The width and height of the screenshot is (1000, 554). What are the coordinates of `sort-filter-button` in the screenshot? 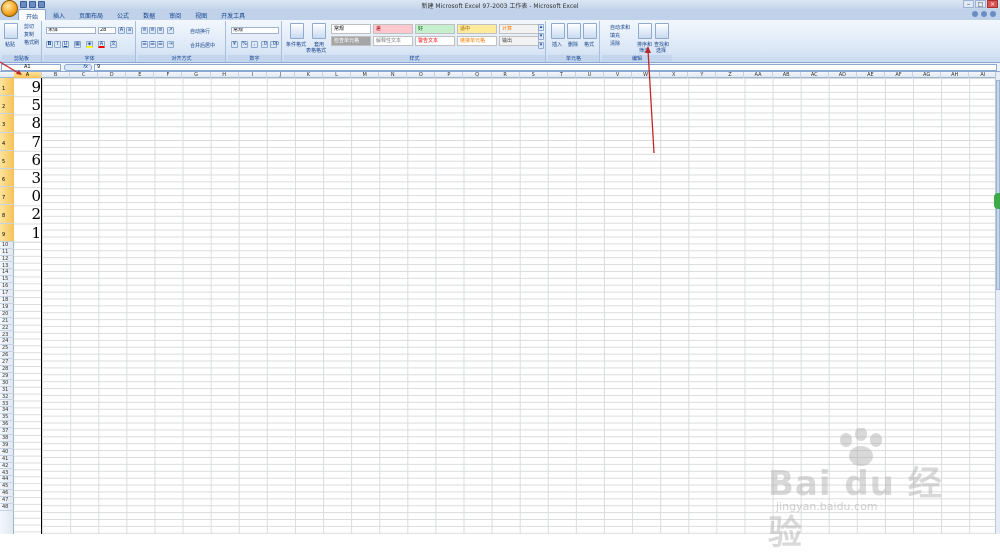 It's located at (645, 31).